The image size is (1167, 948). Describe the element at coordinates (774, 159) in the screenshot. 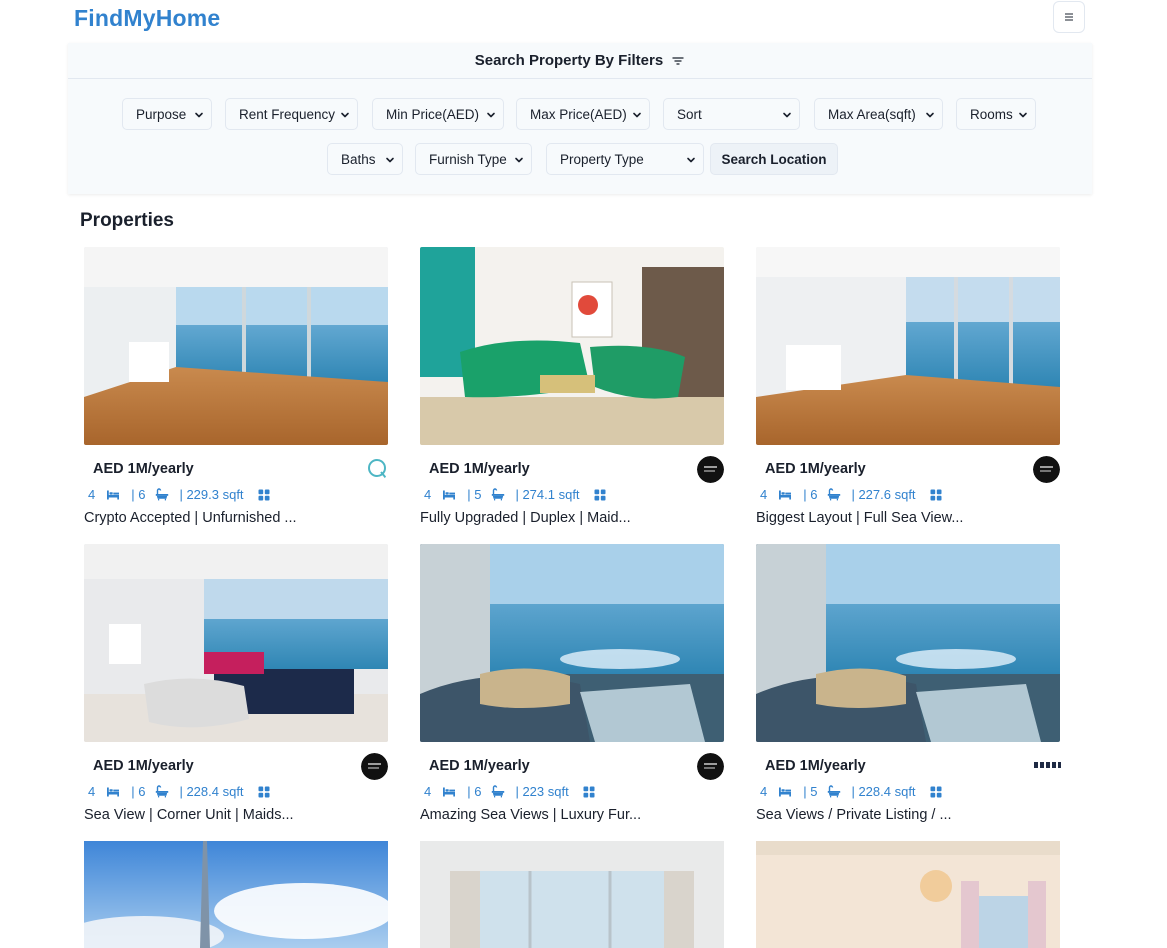

I see `search-location-button: Search Location` at that location.